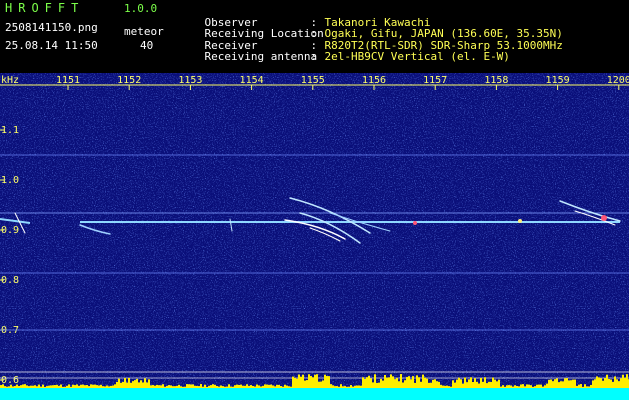  Describe the element at coordinates (147, 45) in the screenshot. I see `mode-count: 40` at that location.